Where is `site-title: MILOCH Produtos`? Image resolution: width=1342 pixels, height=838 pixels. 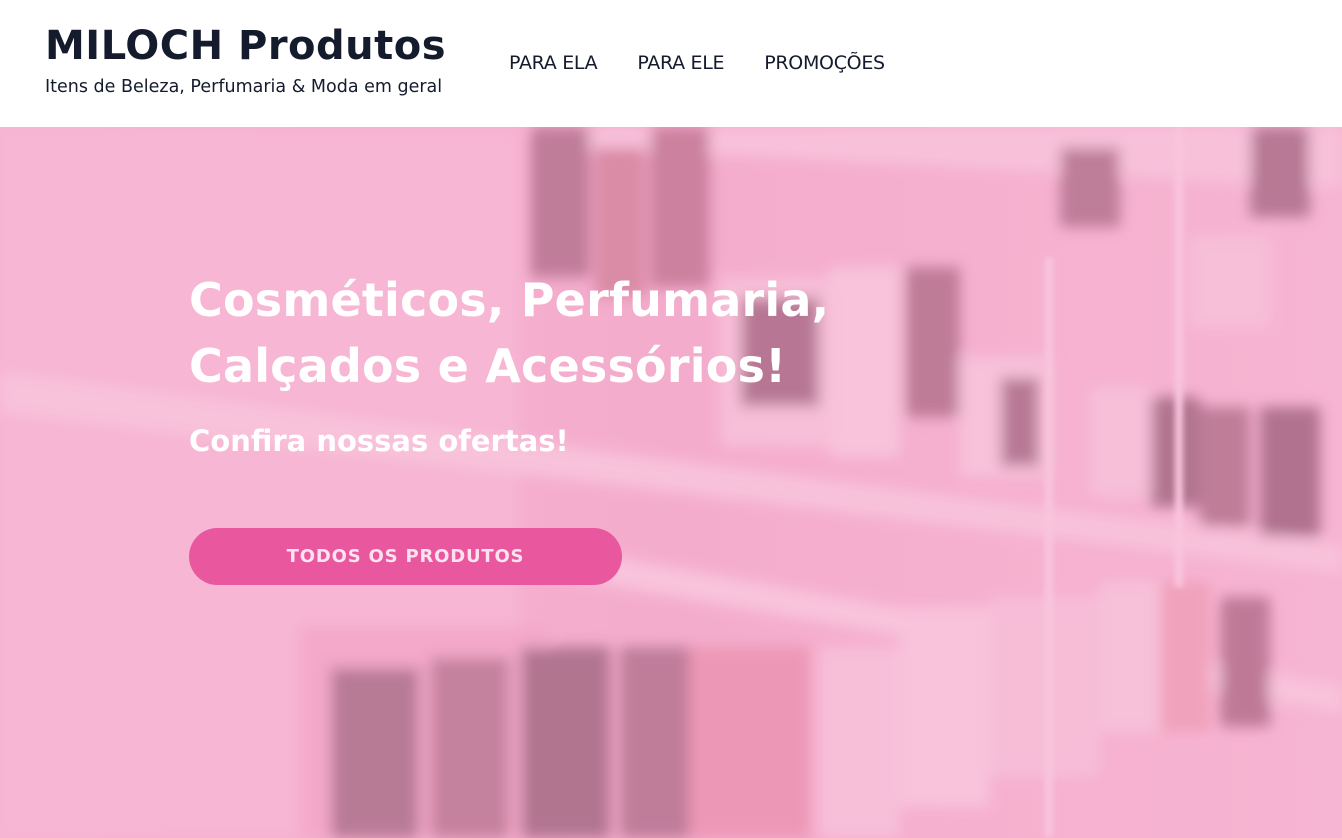
site-title: MILOCH Produtos is located at coordinates (245, 46).